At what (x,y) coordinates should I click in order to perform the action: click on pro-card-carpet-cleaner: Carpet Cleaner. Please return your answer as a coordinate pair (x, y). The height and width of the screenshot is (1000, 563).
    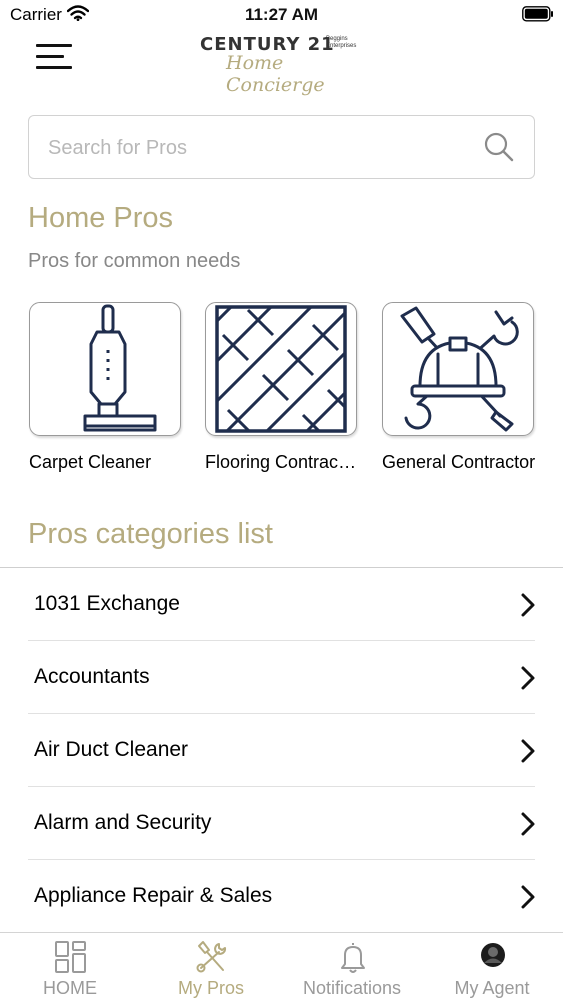
    Looking at the image, I should click on (105, 387).